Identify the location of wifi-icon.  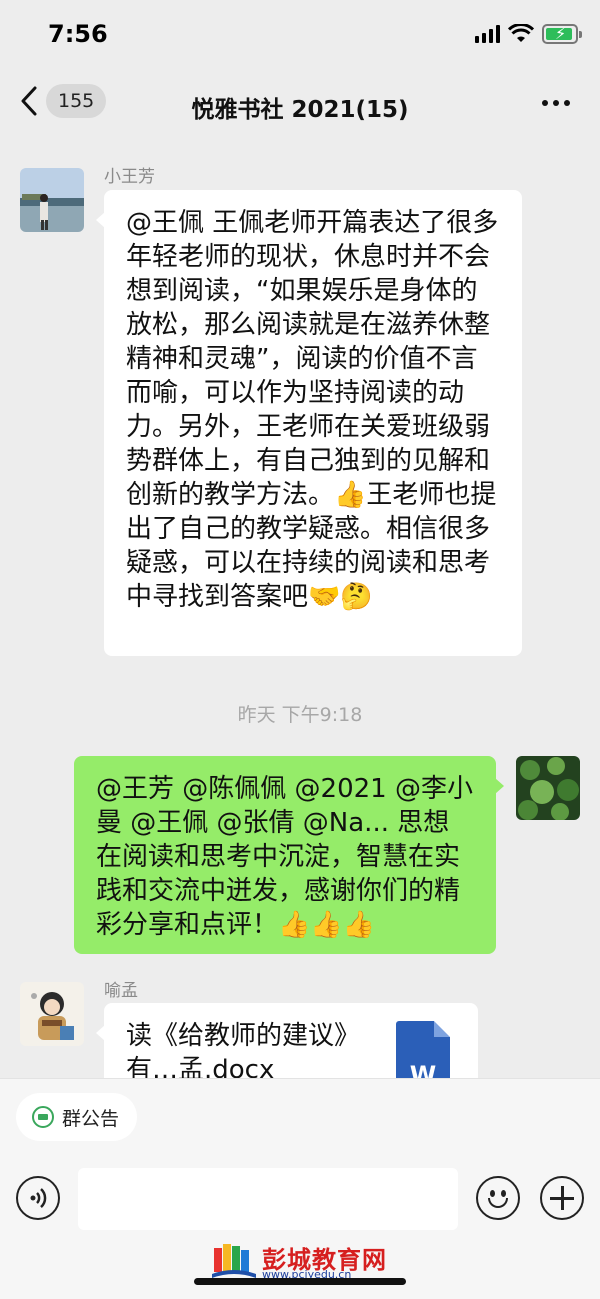
(521, 33).